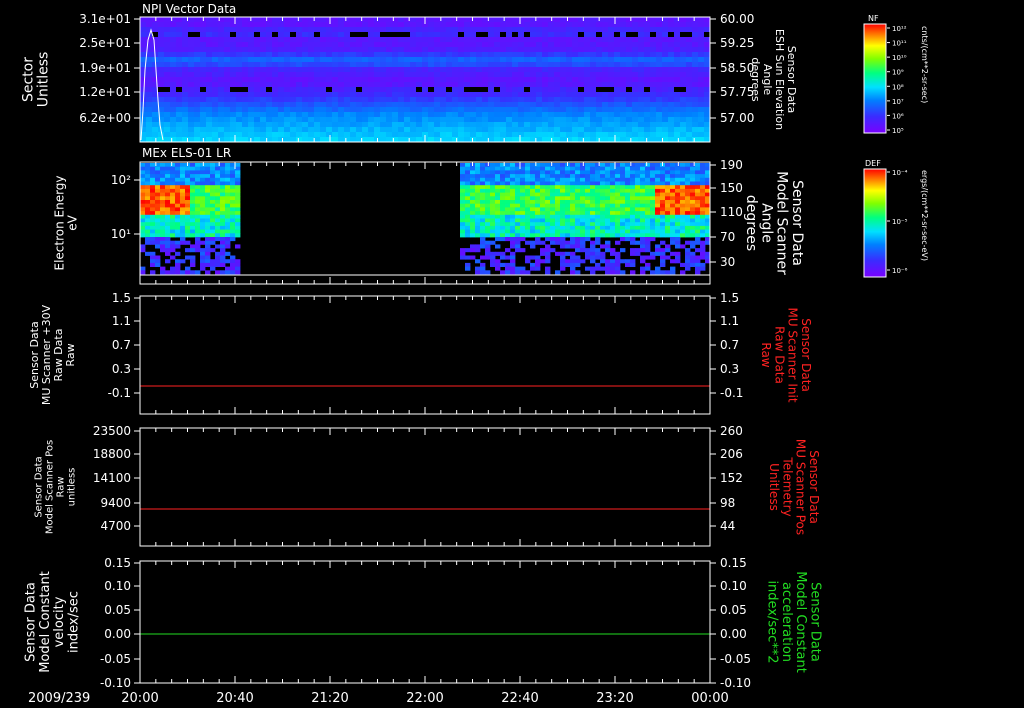 The height and width of the screenshot is (708, 1024). Describe the element at coordinates (729, 321) in the screenshot. I see `right-tick-label: 1.1` at that location.